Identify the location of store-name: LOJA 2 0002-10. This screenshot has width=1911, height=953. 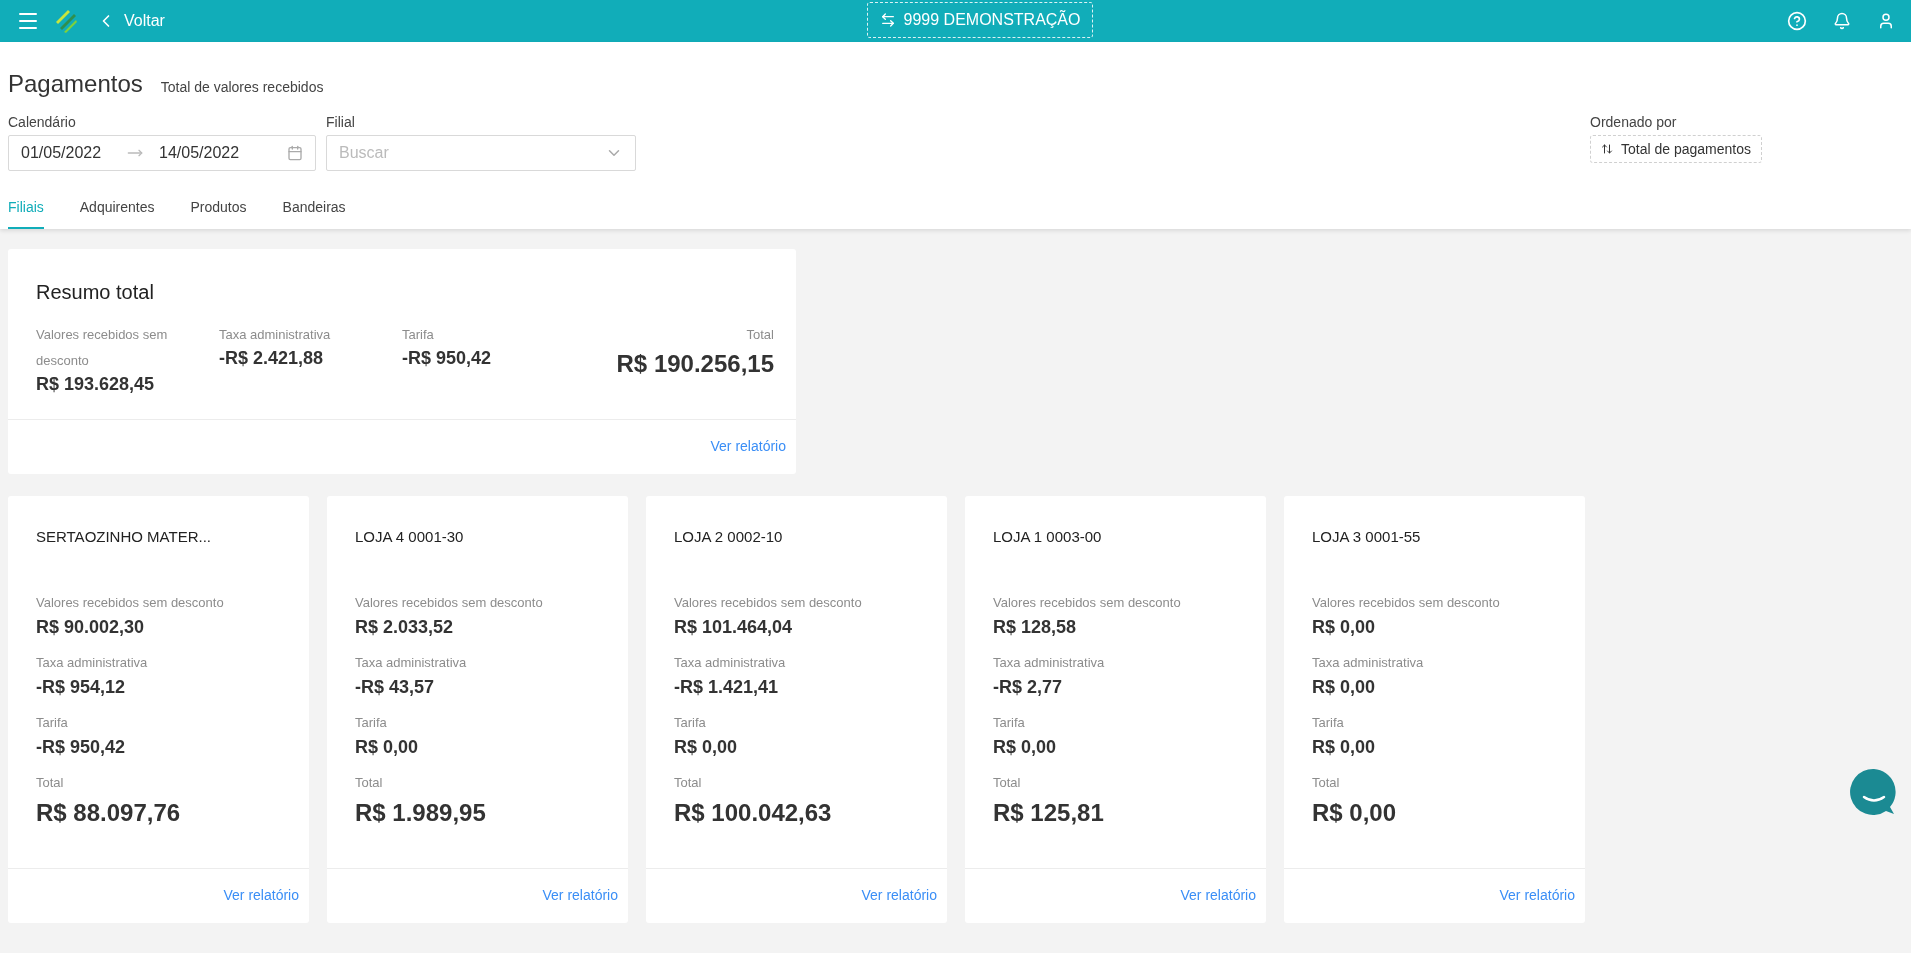
(729, 536).